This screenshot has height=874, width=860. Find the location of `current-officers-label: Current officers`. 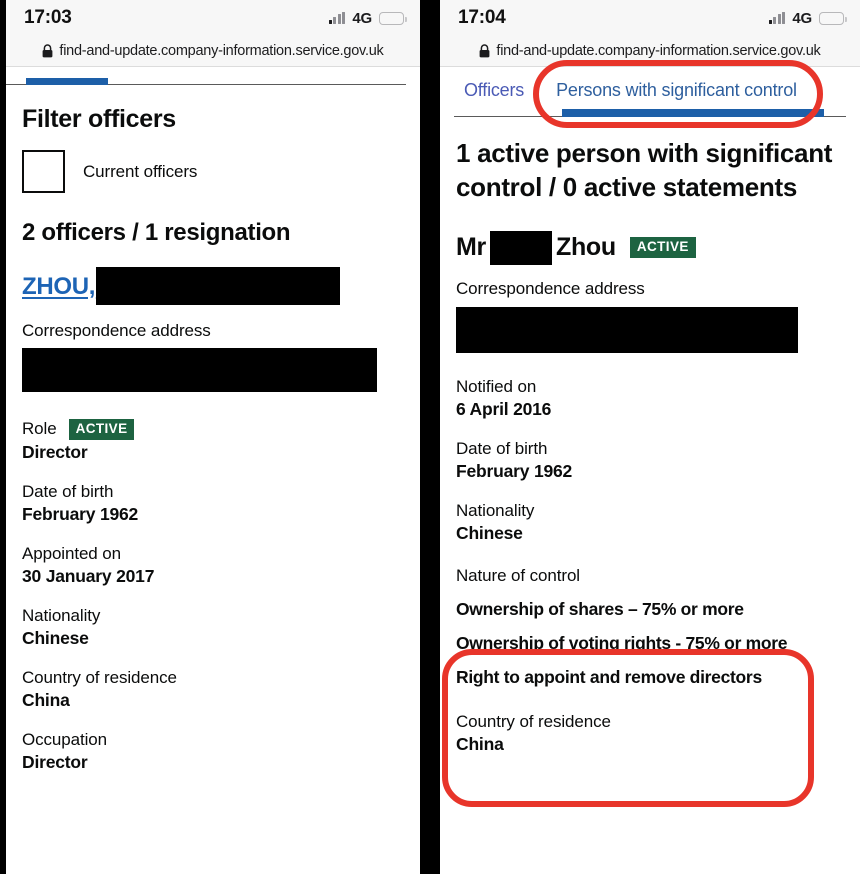

current-officers-label: Current officers is located at coordinates (140, 171).